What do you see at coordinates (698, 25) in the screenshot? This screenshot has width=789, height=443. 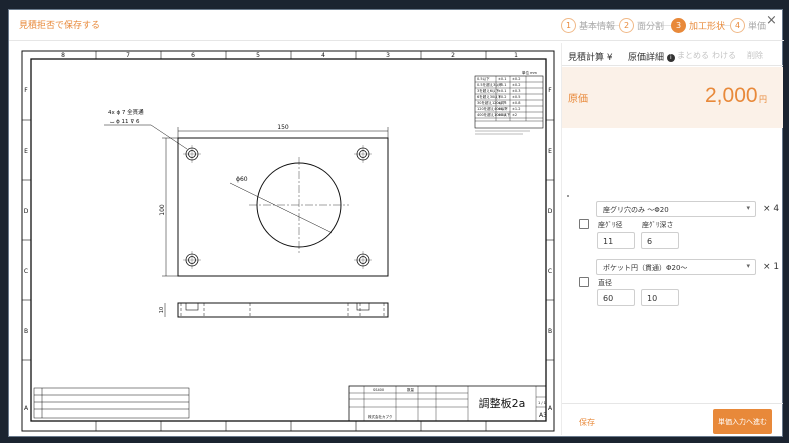 I see `step-machining-shape: 3 加工形状` at bounding box center [698, 25].